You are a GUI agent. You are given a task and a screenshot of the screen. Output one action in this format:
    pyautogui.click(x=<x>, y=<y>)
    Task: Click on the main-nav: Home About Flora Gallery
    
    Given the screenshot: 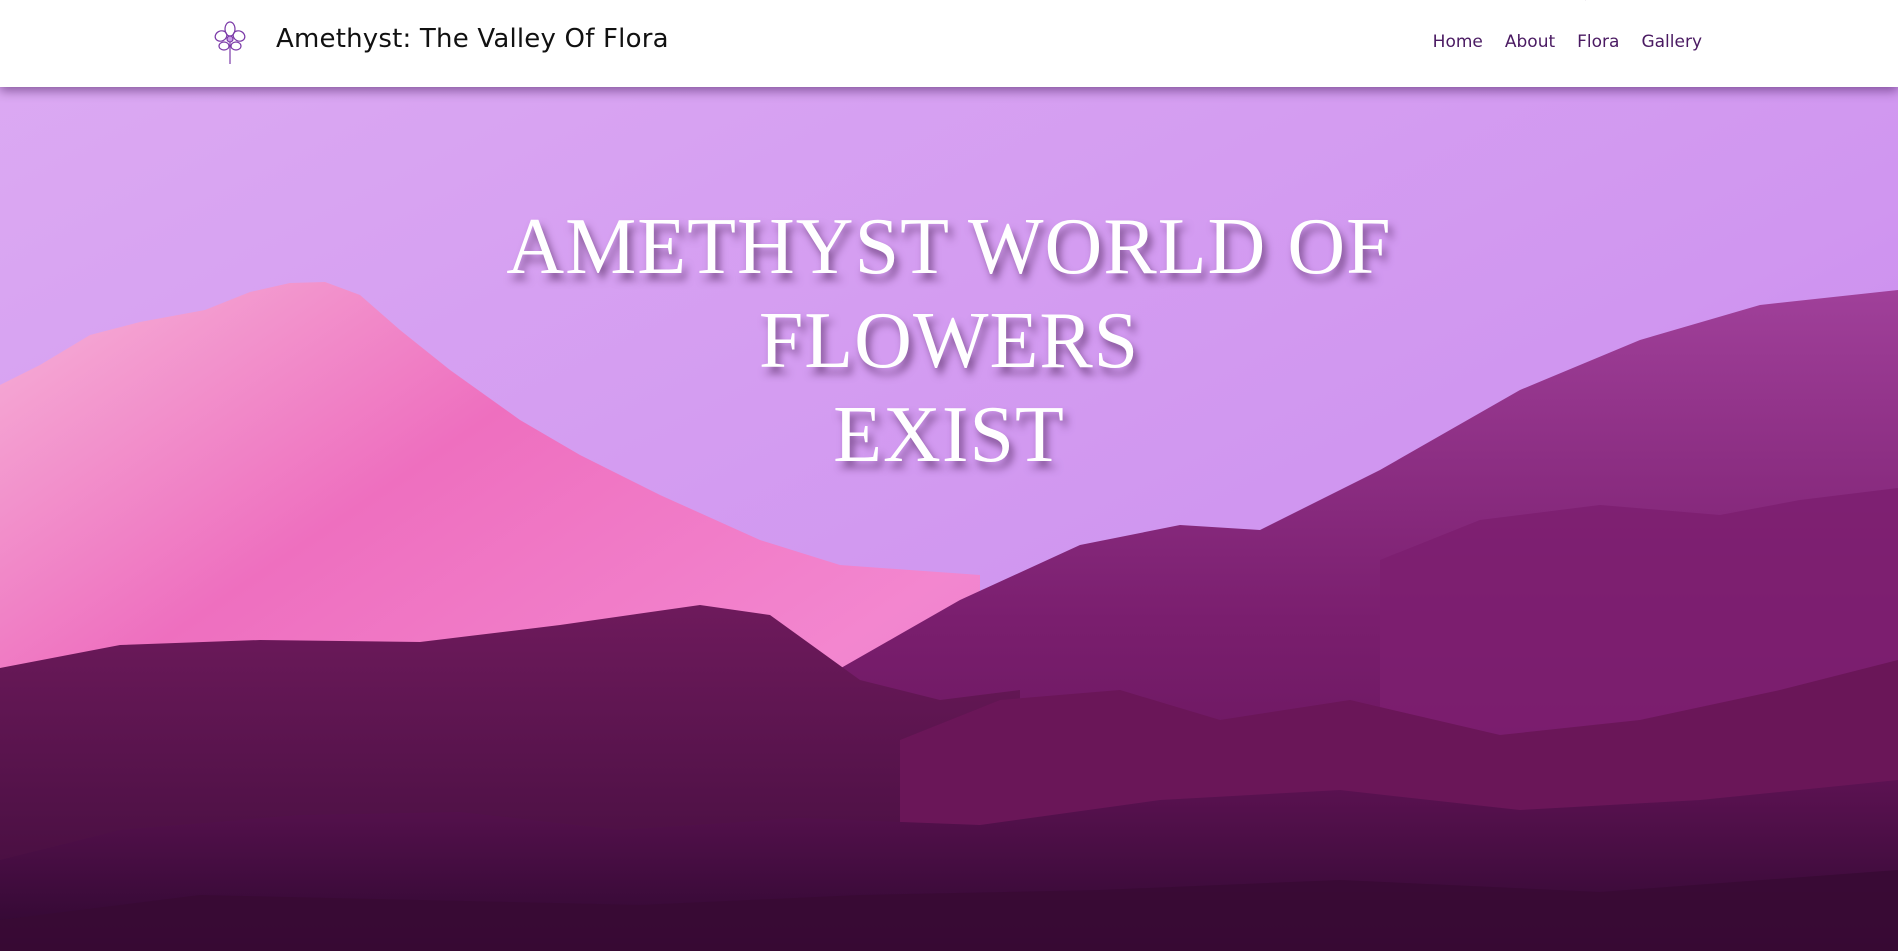 What is the action you would take?
    pyautogui.click(x=1567, y=42)
    